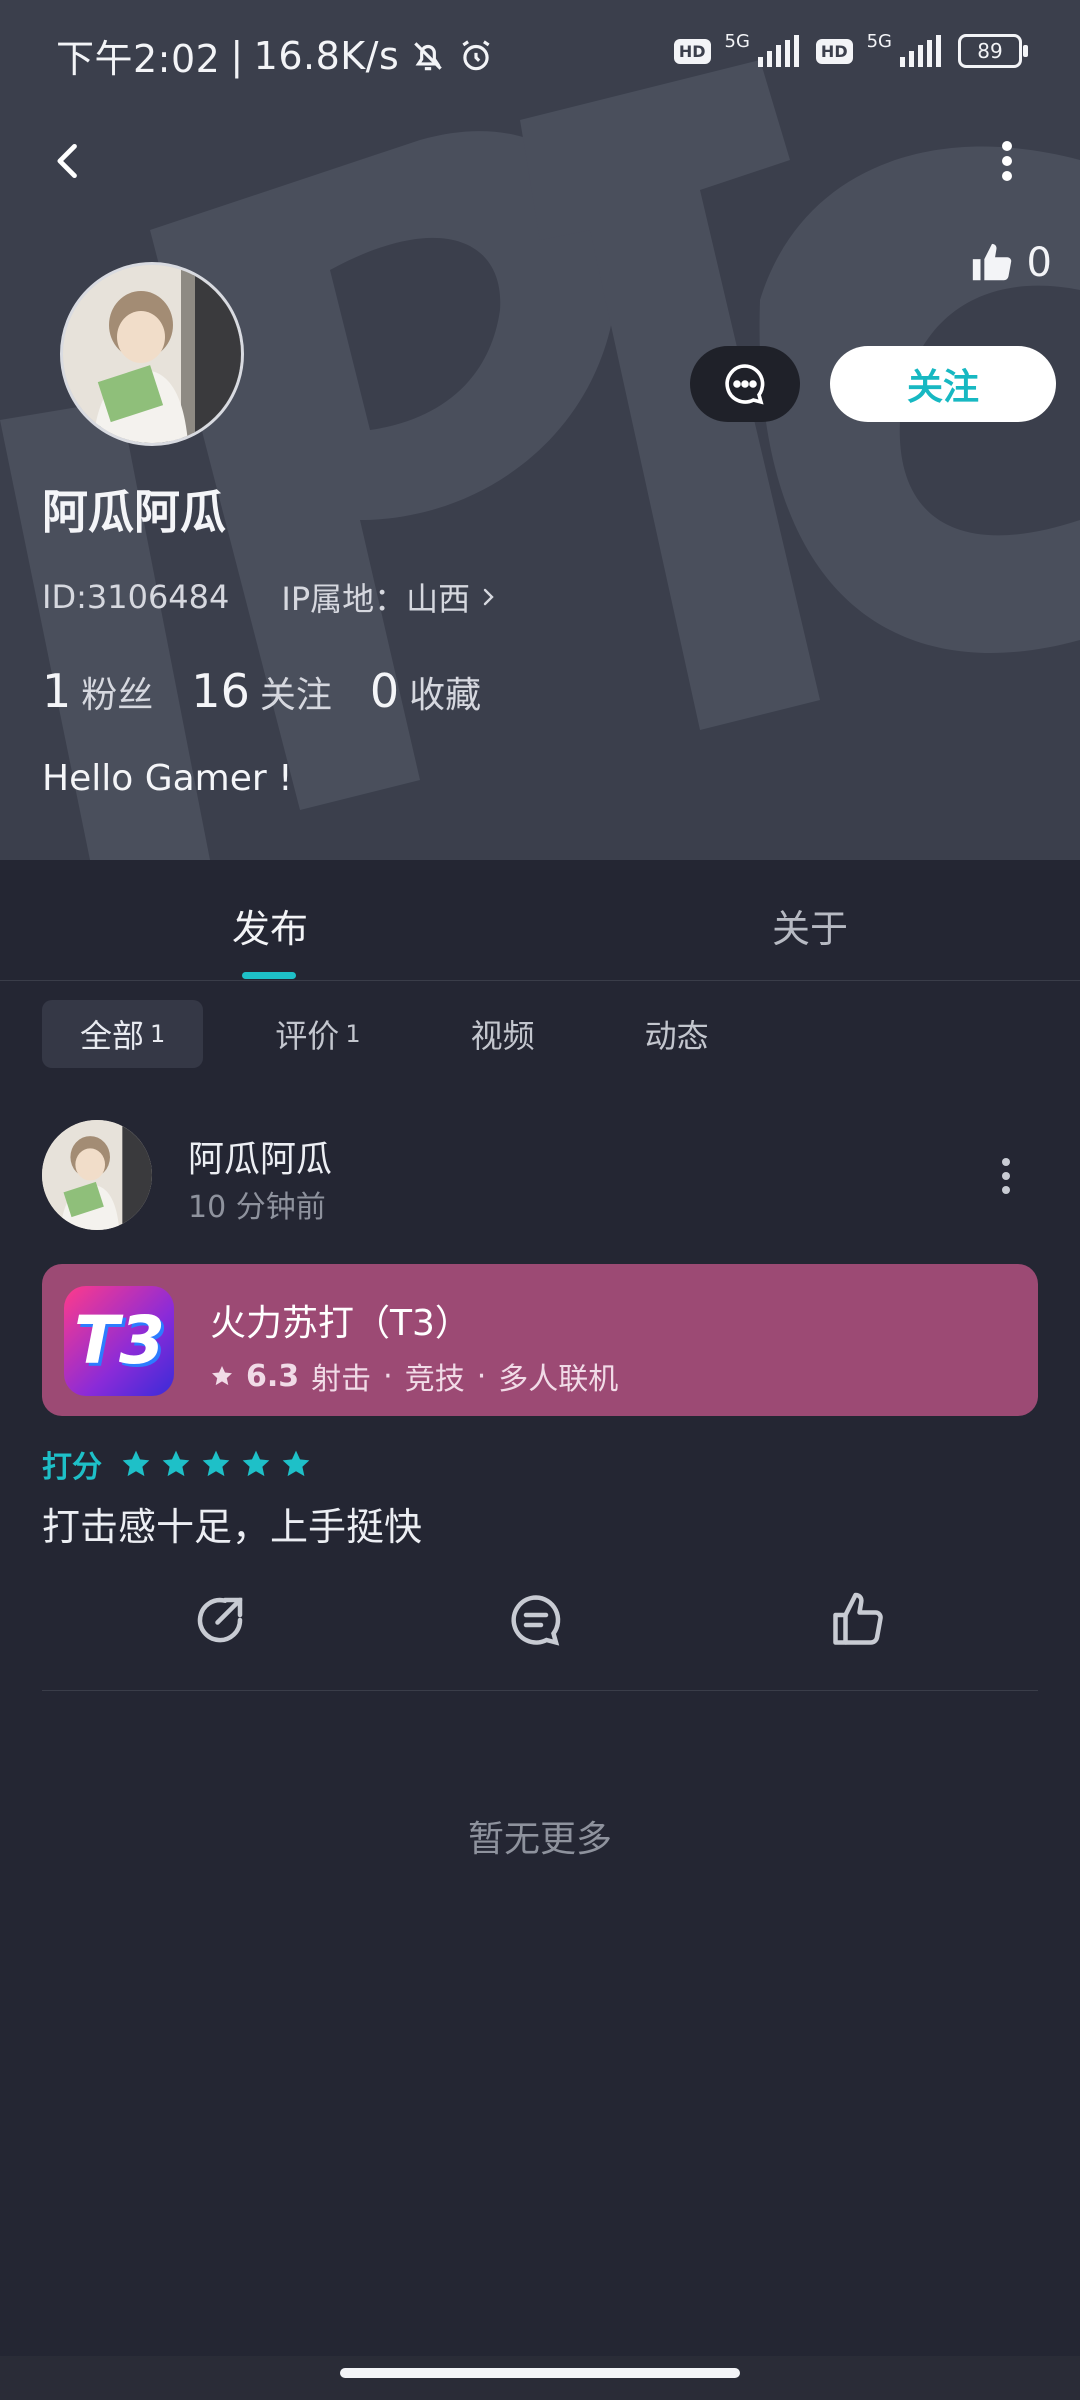 The width and height of the screenshot is (1080, 2400). I want to click on stat-number: 0, so click(384, 691).